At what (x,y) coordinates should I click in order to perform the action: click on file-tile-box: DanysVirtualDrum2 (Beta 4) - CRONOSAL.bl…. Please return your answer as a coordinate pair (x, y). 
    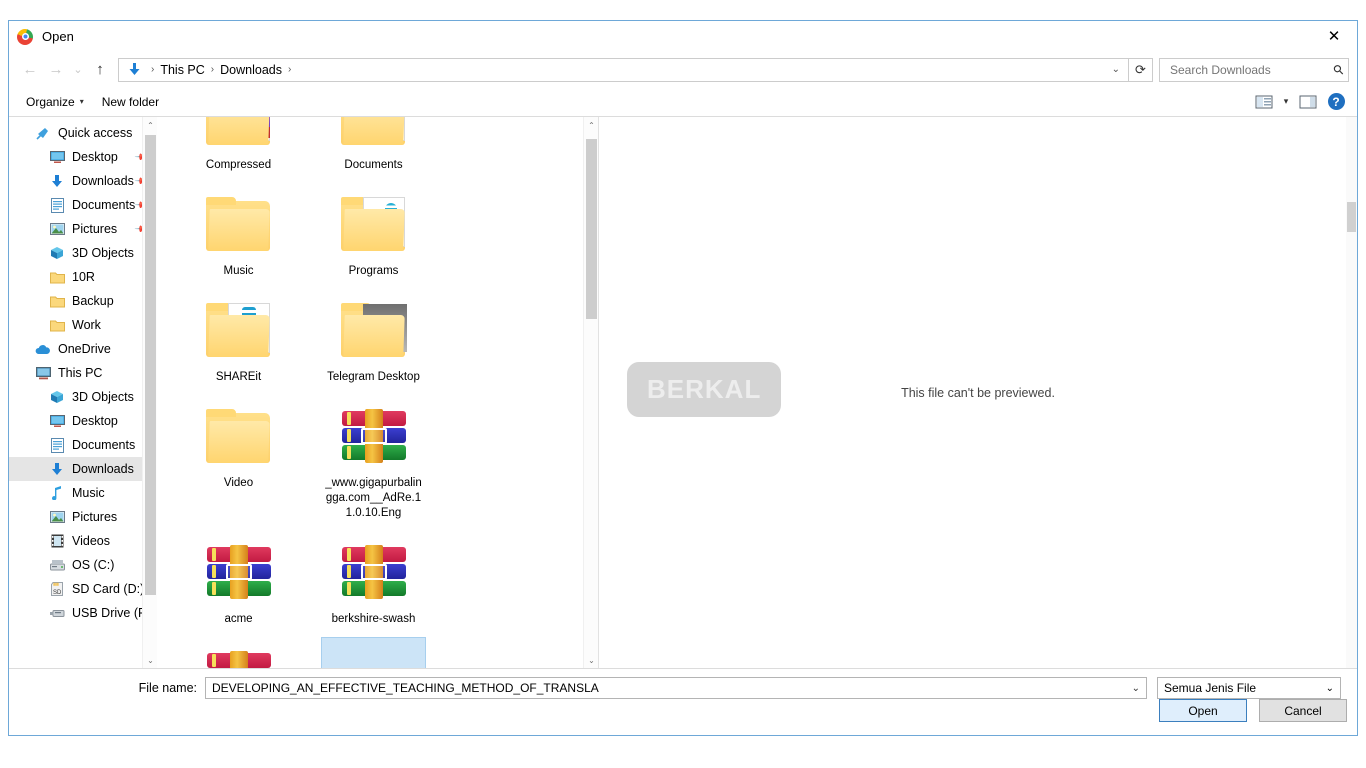
    Looking at the image, I should click on (238, 652).